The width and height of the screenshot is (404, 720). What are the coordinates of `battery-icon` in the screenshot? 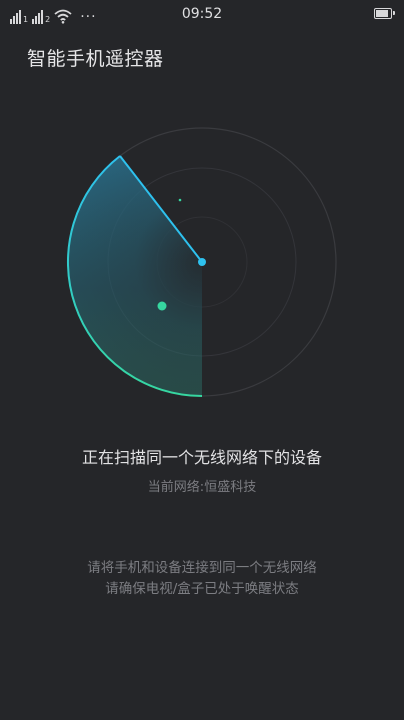 It's located at (384, 13).